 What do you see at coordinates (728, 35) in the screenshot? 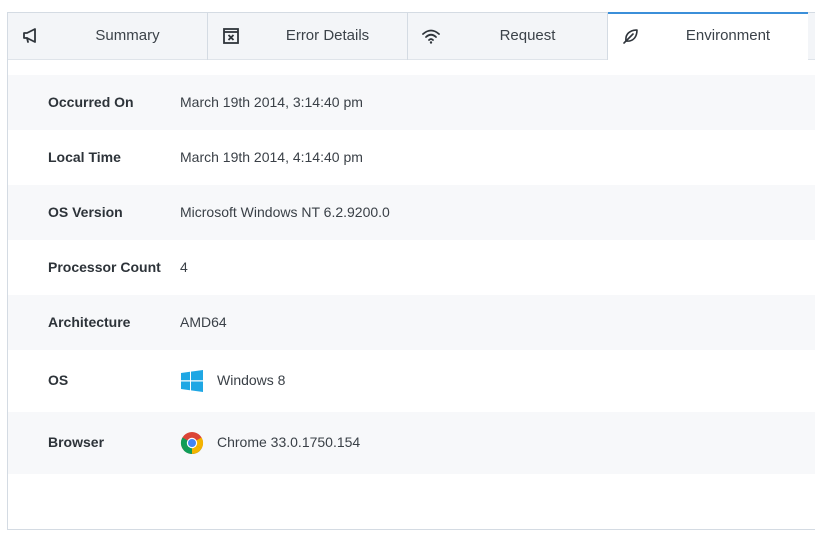
I see `tab-environment-label: Environment` at bounding box center [728, 35].